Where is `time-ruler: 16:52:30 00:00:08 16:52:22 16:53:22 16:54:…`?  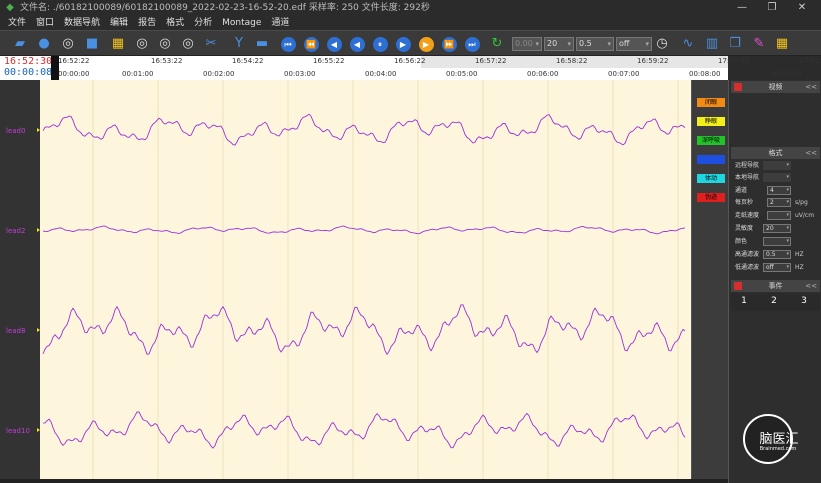 time-ruler: 16:52:30 00:00:08 16:52:22 16:53:22 16:54:… is located at coordinates (410, 68).